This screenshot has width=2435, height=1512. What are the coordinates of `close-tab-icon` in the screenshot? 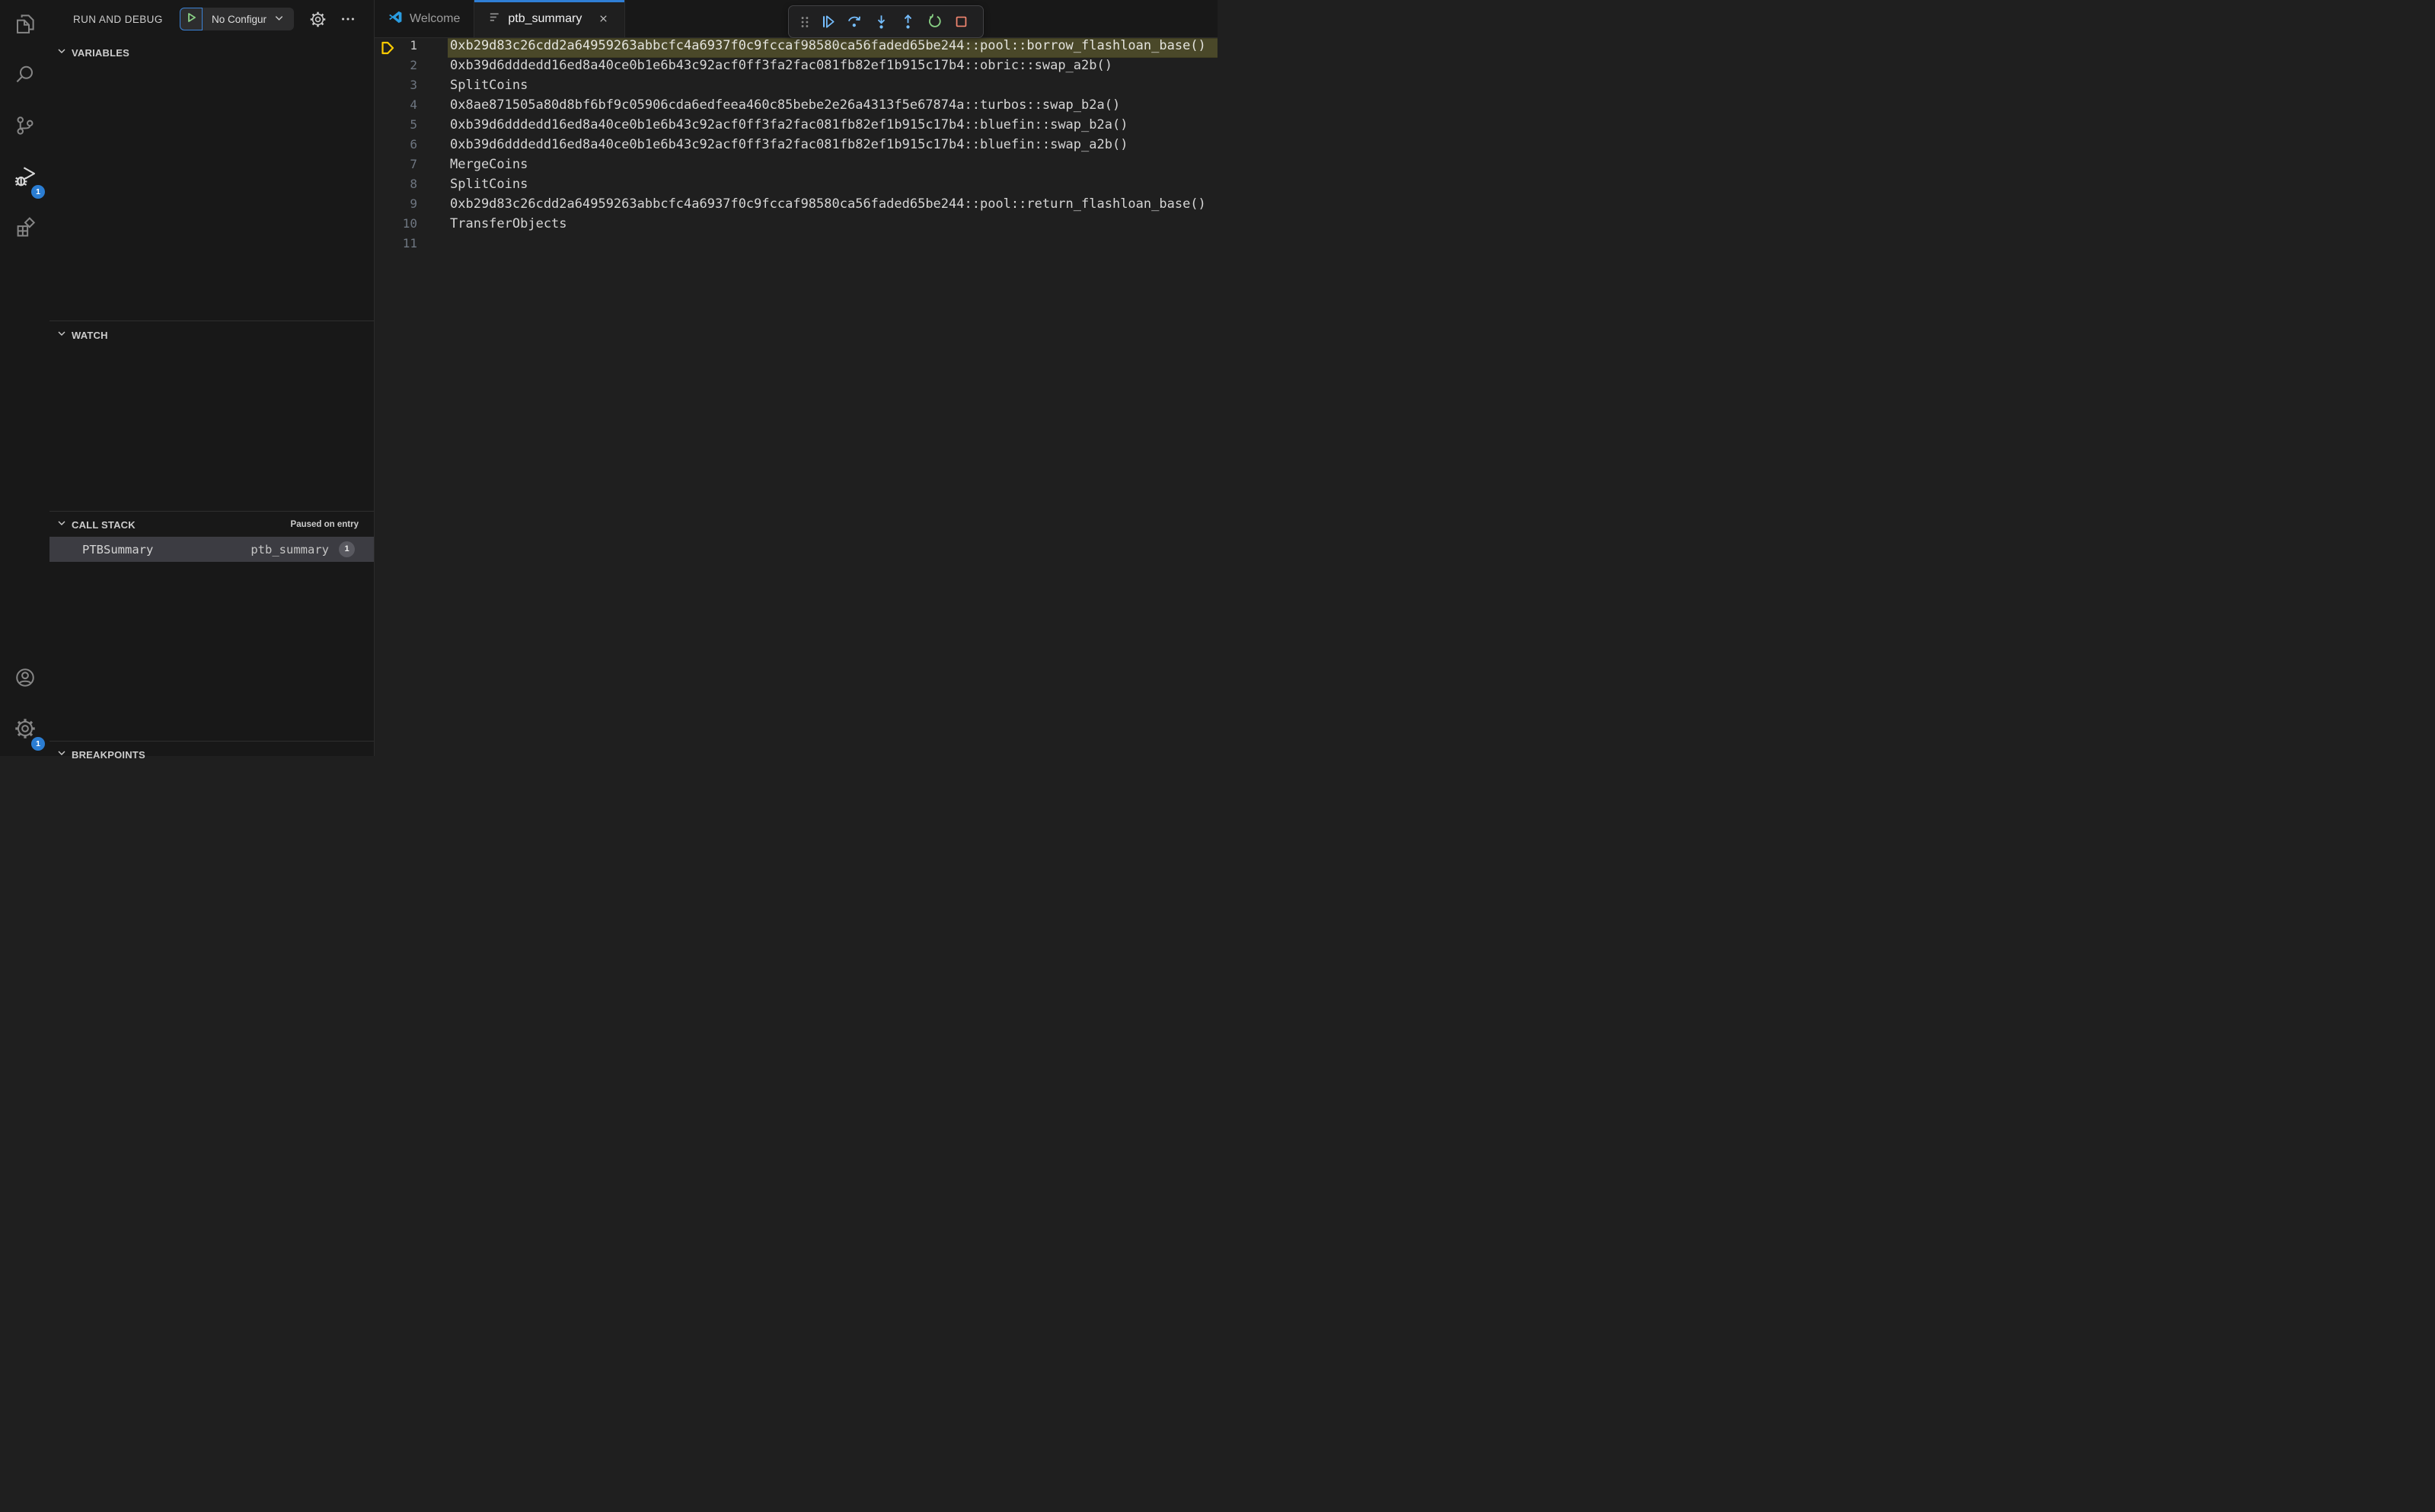 It's located at (603, 18).